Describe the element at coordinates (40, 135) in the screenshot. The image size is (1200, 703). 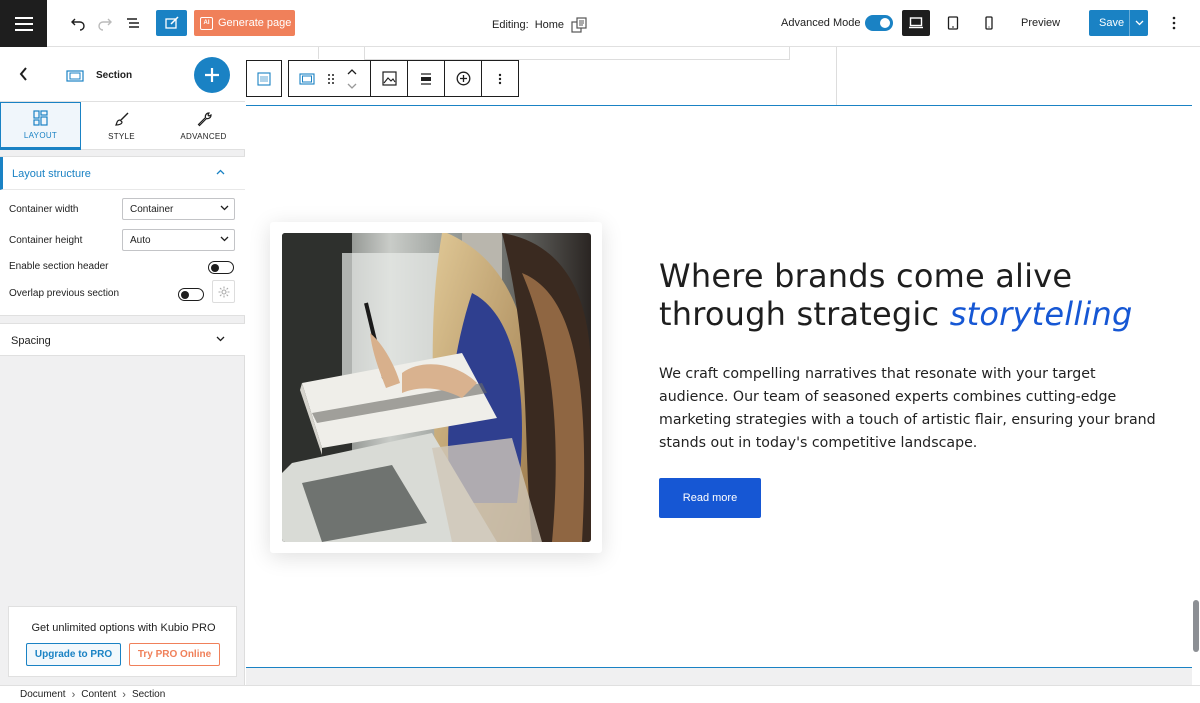
I see `tab-layout-label: LAYOUT` at that location.